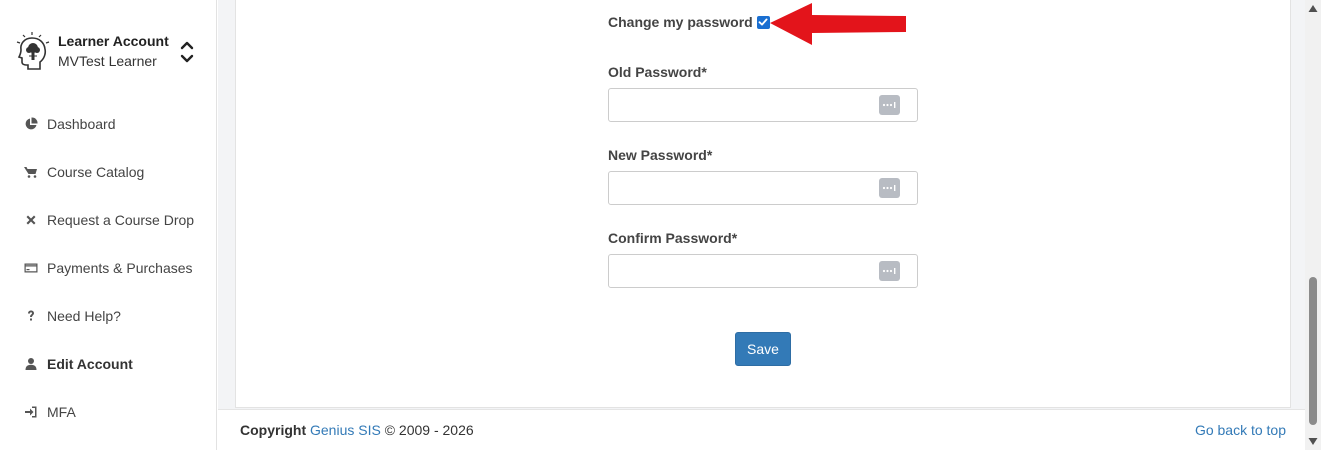 Image resolution: width=1321 pixels, height=450 pixels. What do you see at coordinates (31, 412) in the screenshot?
I see `sign-in-icon` at bounding box center [31, 412].